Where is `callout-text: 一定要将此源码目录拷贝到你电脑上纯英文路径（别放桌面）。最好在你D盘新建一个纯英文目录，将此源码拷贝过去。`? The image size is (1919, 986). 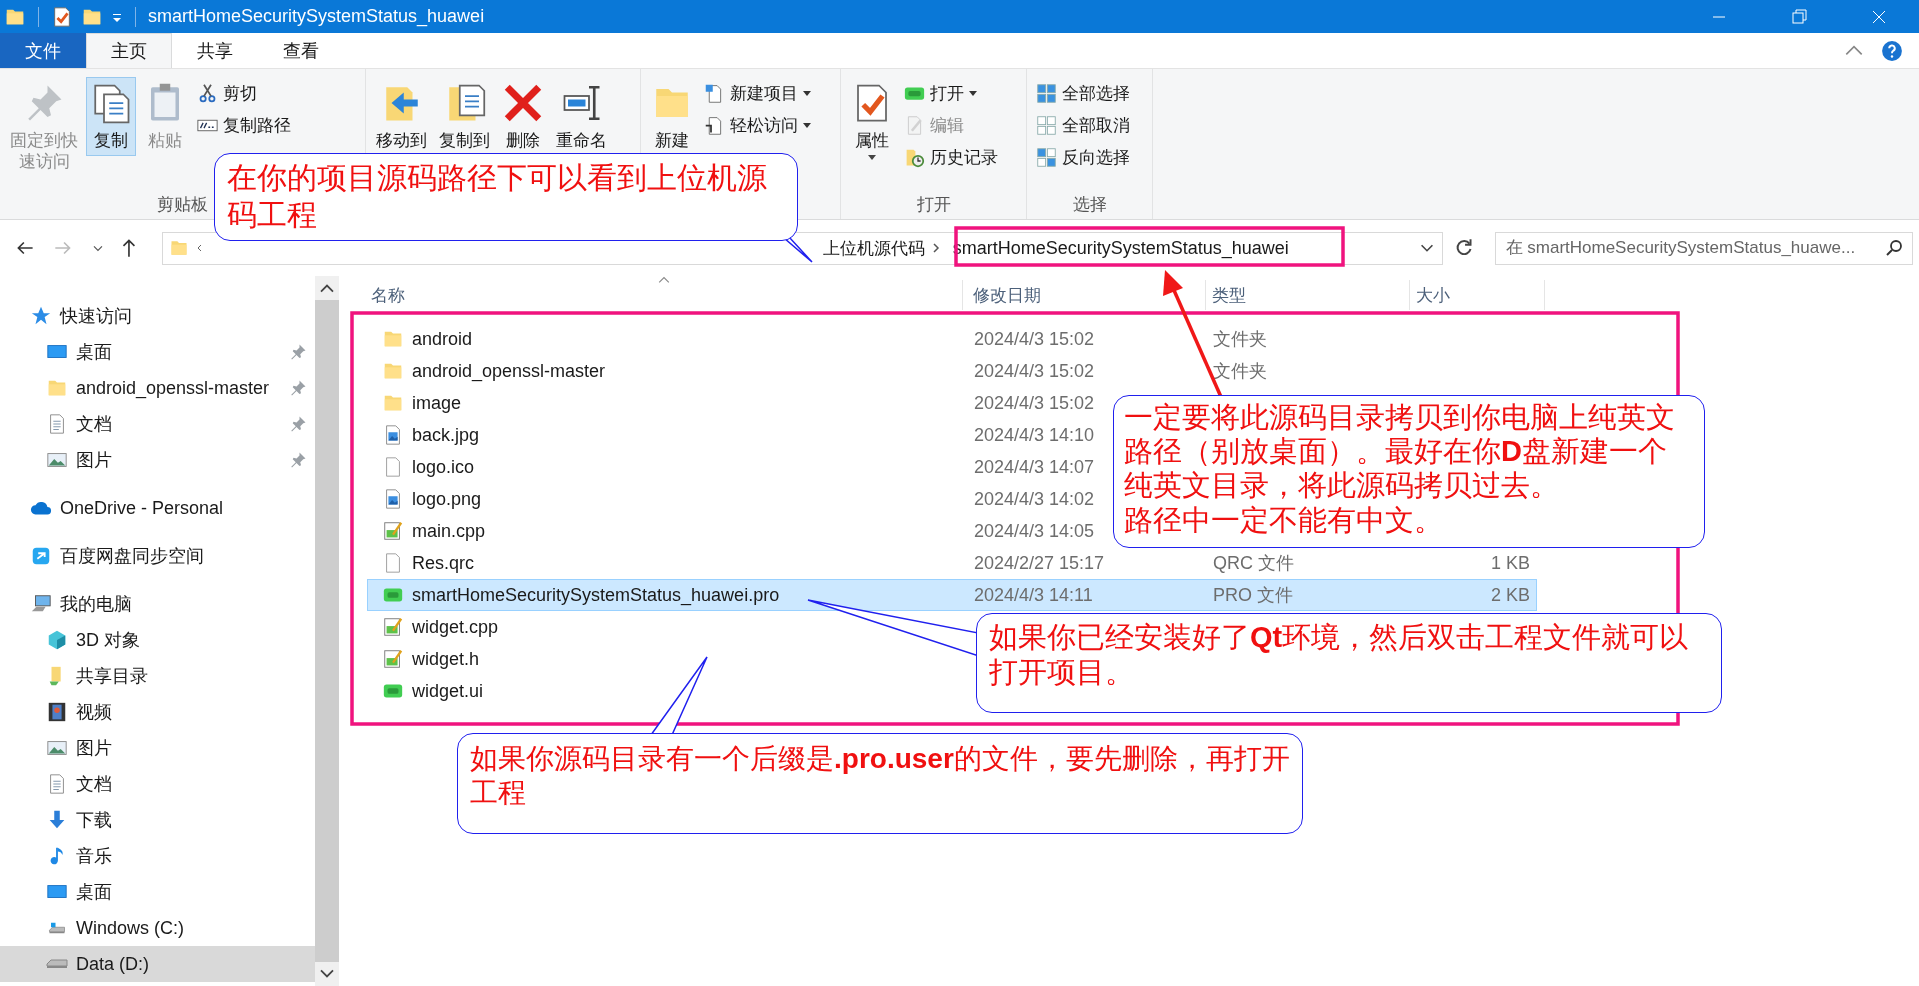 callout-text: 一定要将此源码目录拷贝到你电脑上纯英文路径（别放桌面）。最好在你D盘新建一个纯英文目录，将此源码拷贝过去。 is located at coordinates (1400, 451).